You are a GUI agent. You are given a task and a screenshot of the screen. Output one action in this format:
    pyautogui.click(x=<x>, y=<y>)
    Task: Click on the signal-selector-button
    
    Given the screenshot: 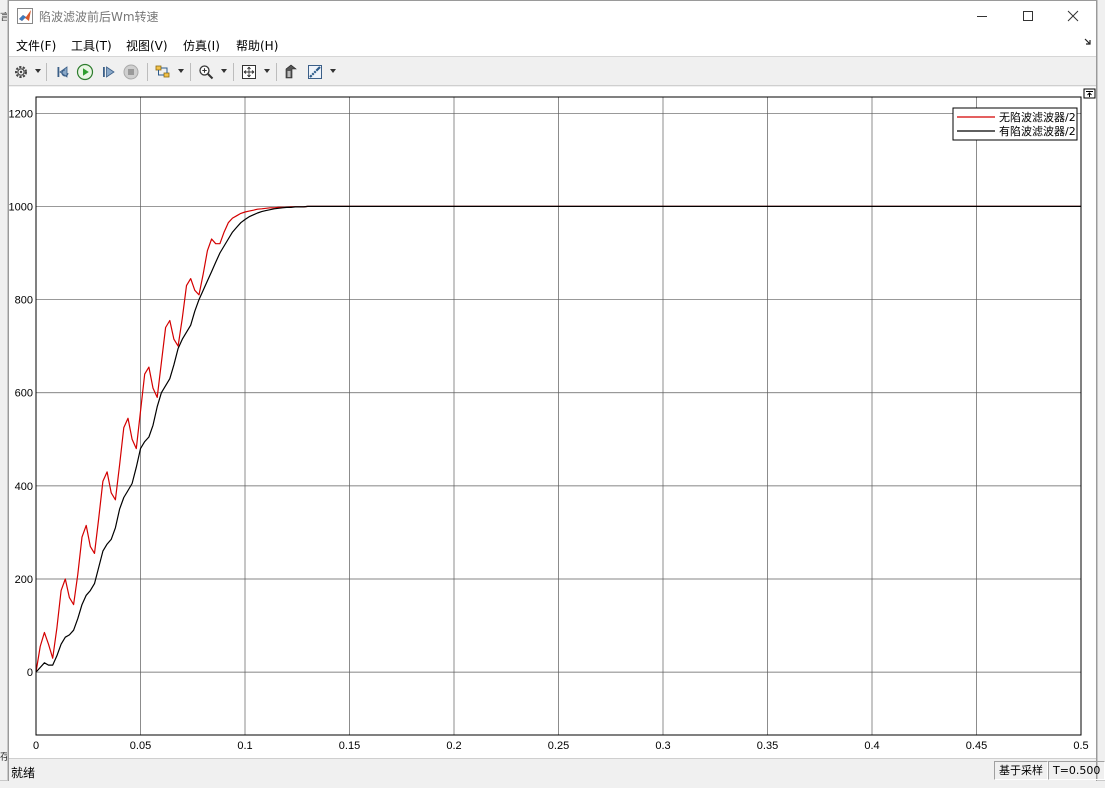 What is the action you would take?
    pyautogui.click(x=163, y=72)
    